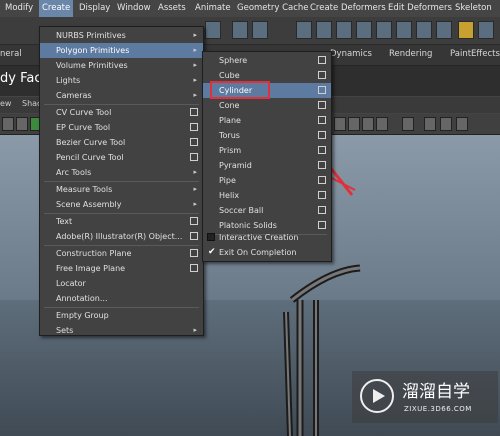  Describe the element at coordinates (121, 35) in the screenshot. I see `menu-item-nurbs-primitives: NURBS Primitives ▸` at that location.